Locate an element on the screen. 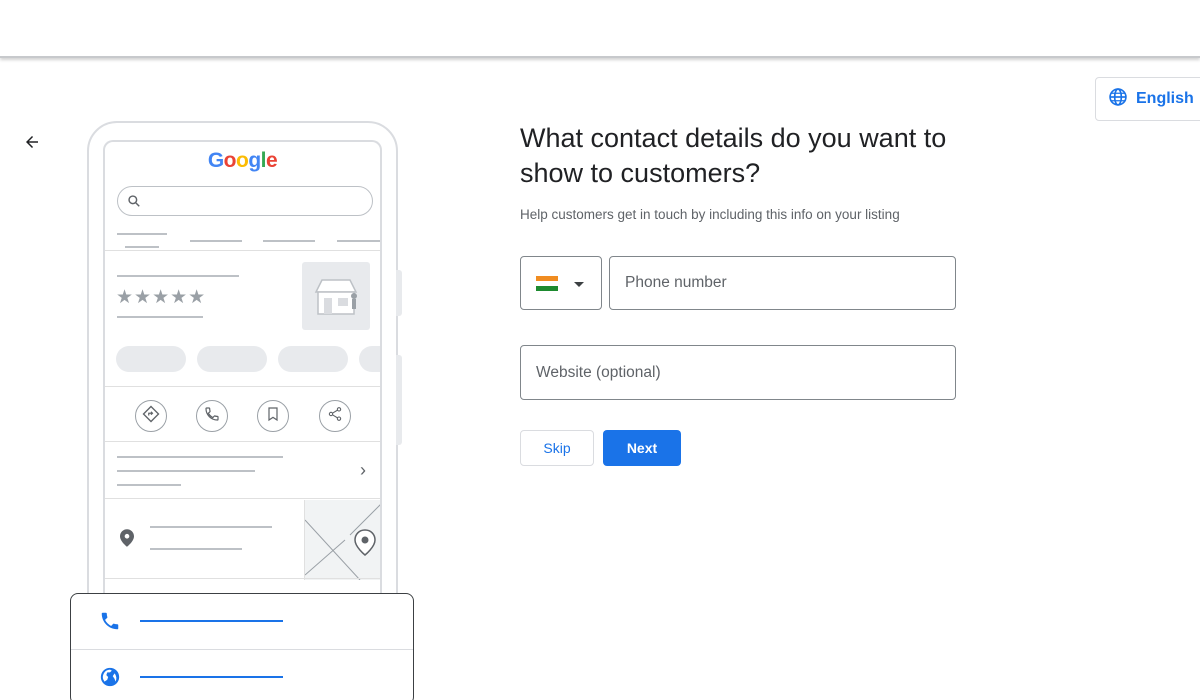 This screenshot has width=1200, height=700. language-selector-button: English is located at coordinates (1147, 99).